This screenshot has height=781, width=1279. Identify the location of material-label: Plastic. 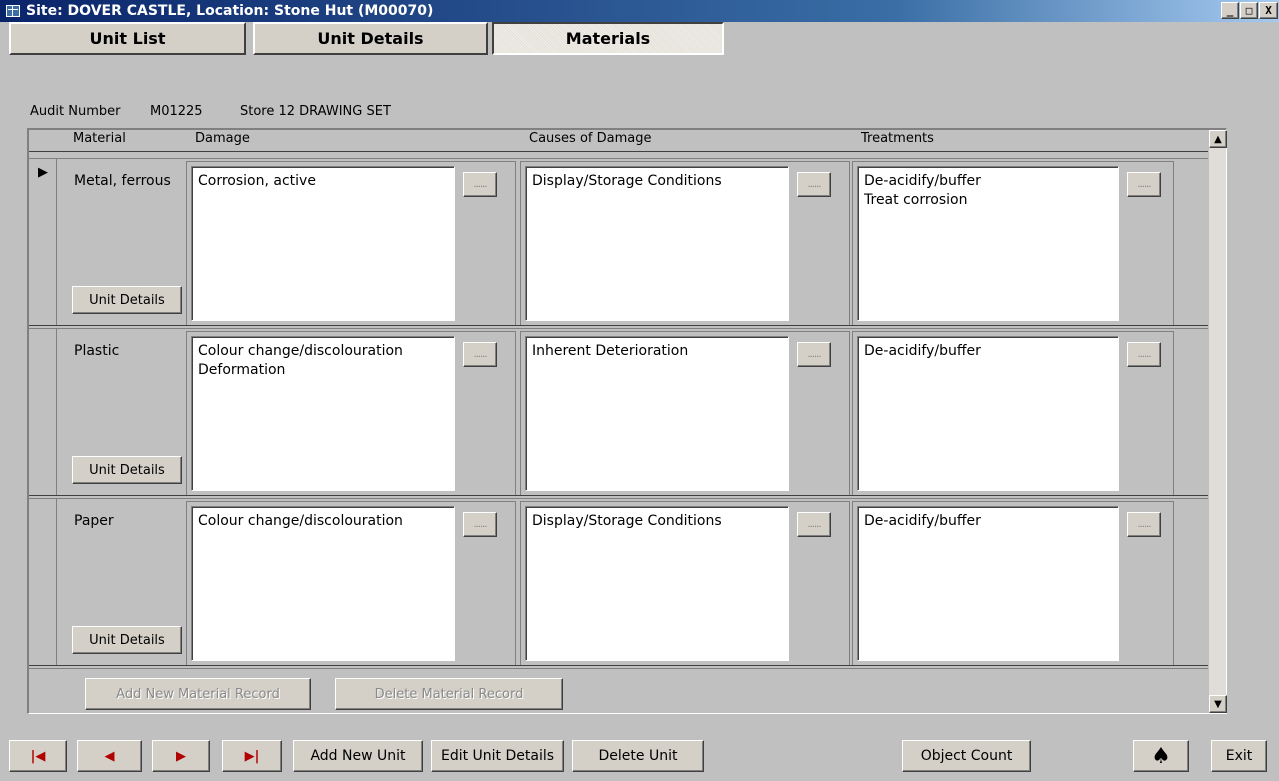
(97, 351).